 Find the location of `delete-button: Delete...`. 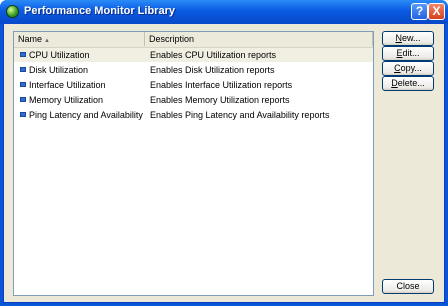

delete-button: Delete... is located at coordinates (408, 83).